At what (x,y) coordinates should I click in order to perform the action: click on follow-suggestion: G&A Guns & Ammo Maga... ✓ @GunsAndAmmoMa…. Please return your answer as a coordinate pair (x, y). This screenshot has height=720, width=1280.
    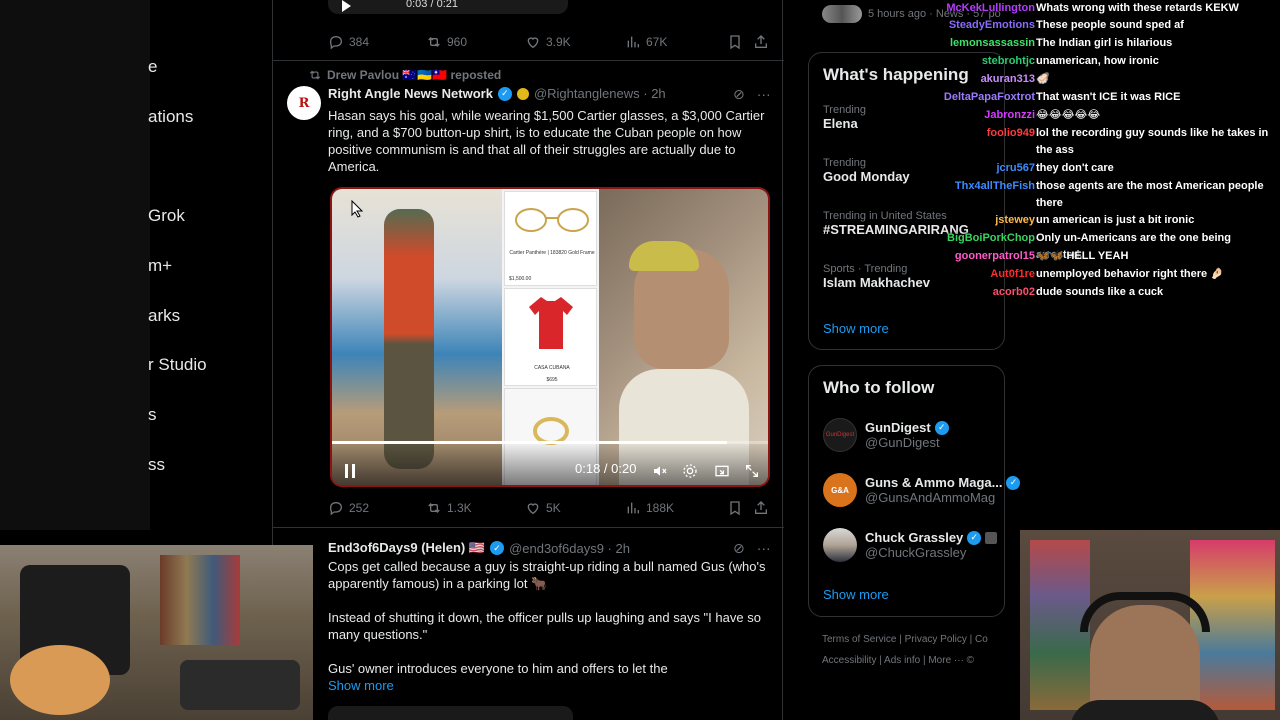
    Looking at the image, I should click on (922, 490).